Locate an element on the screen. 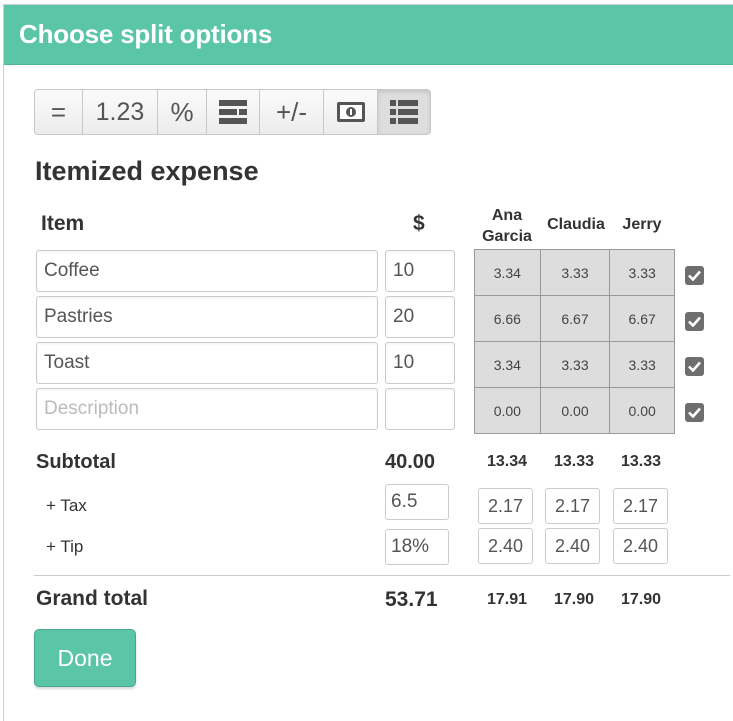 The image size is (733, 721). money-bill-button is located at coordinates (351, 112).